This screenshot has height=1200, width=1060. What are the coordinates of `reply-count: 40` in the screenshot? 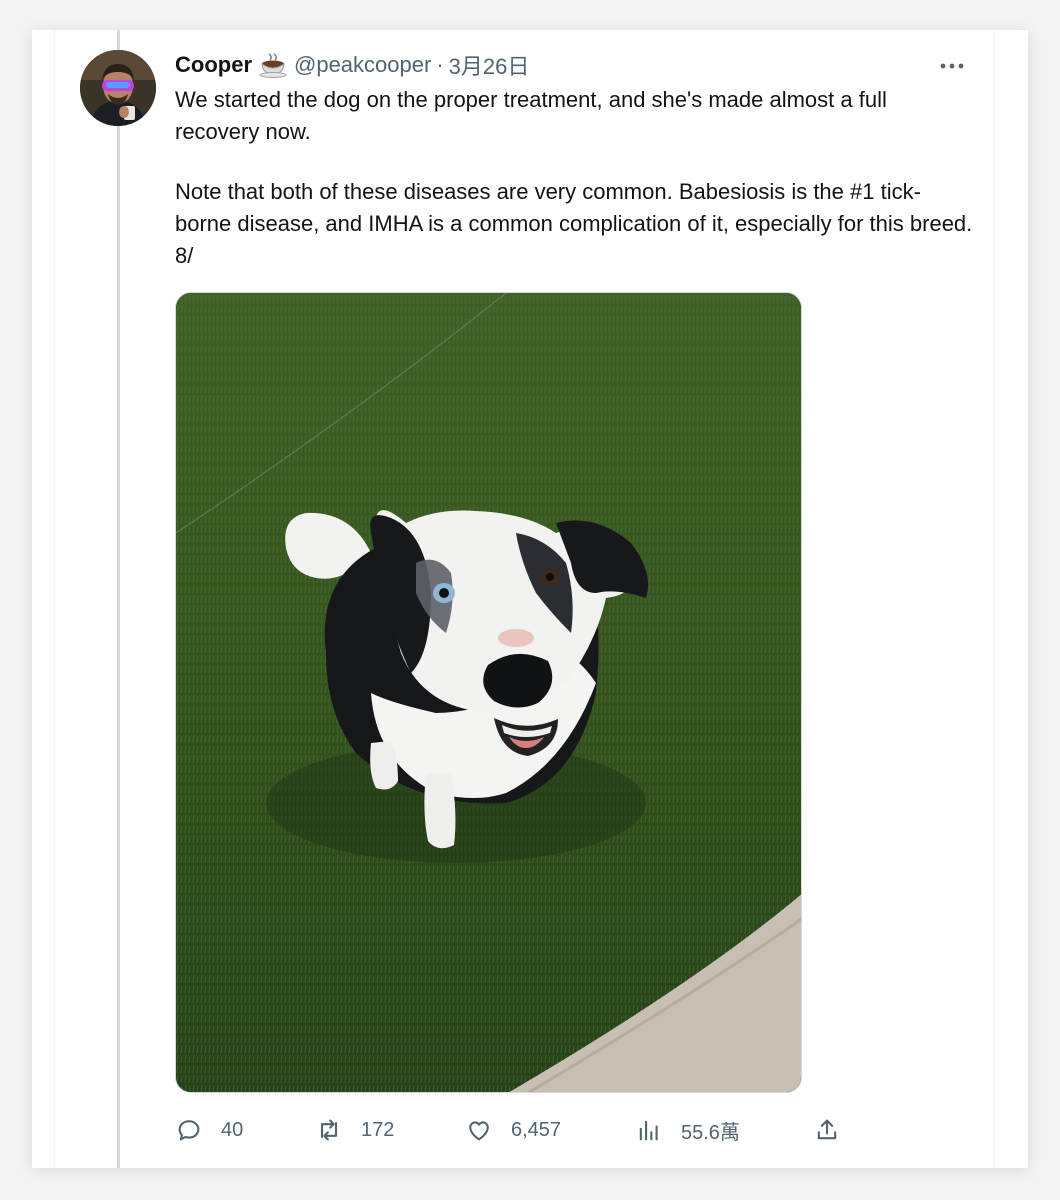 It's located at (232, 1129).